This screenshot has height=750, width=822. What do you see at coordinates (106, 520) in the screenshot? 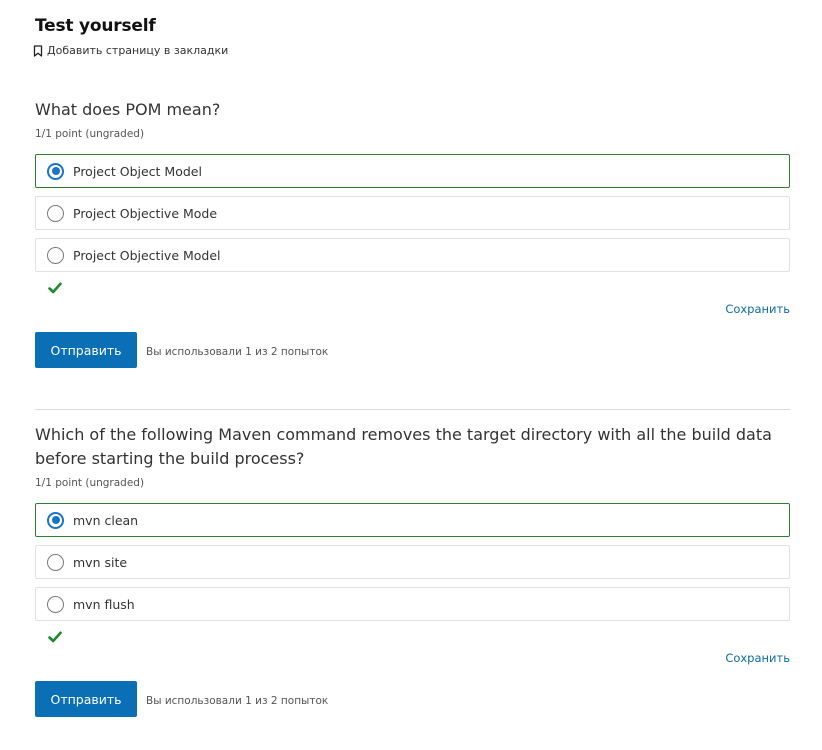
I see `answer-label: mvn clean` at bounding box center [106, 520].